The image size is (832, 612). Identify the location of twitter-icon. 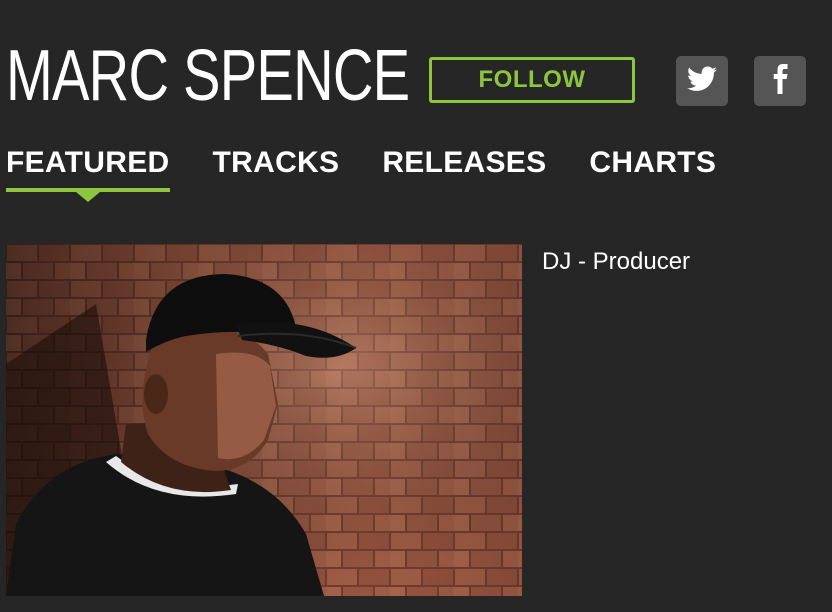
(702, 81).